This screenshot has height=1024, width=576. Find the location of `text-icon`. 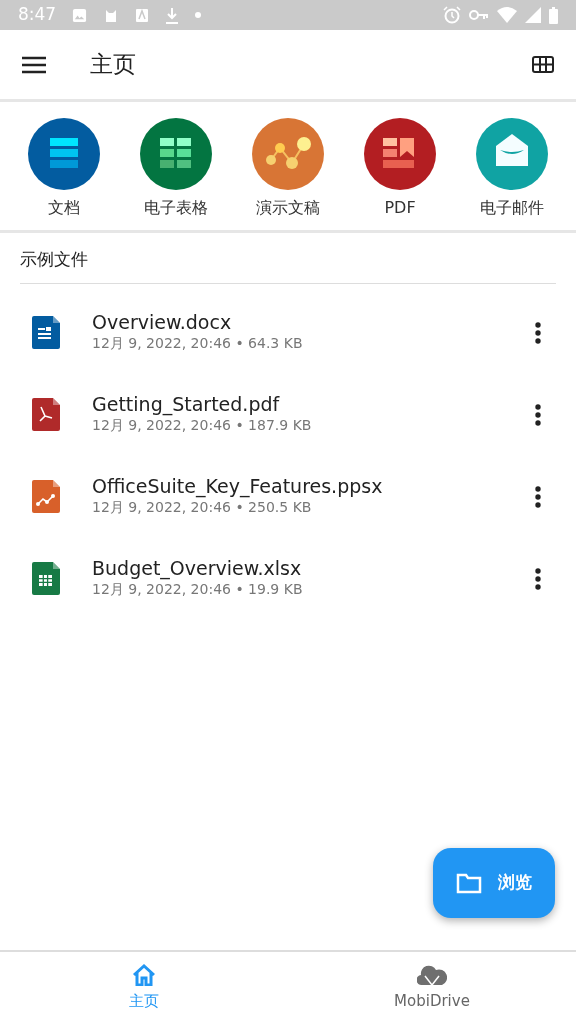

text-icon is located at coordinates (142, 15).